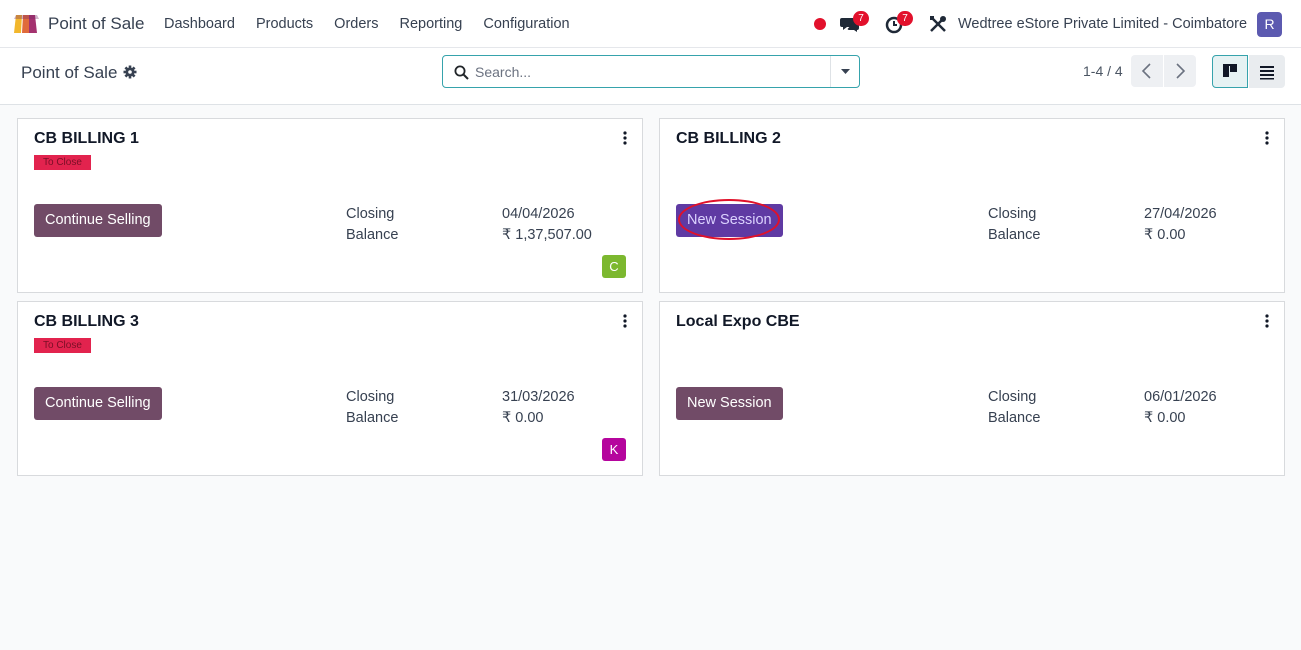 This screenshot has width=1301, height=650. Describe the element at coordinates (461, 72) in the screenshot. I see `search-icon` at that location.